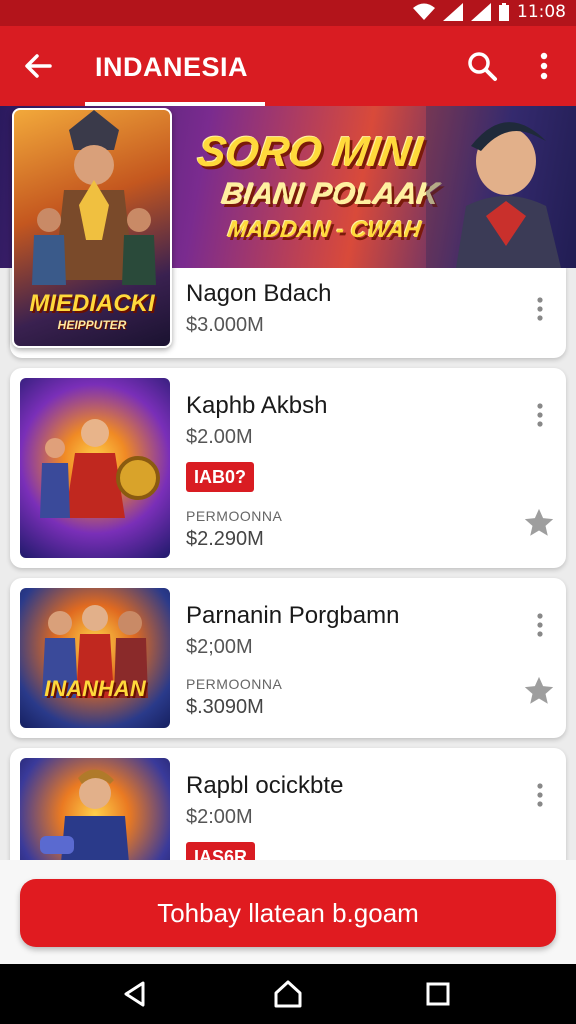 Image resolution: width=576 pixels, height=1024 pixels. I want to click on search-button, so click(482, 66).